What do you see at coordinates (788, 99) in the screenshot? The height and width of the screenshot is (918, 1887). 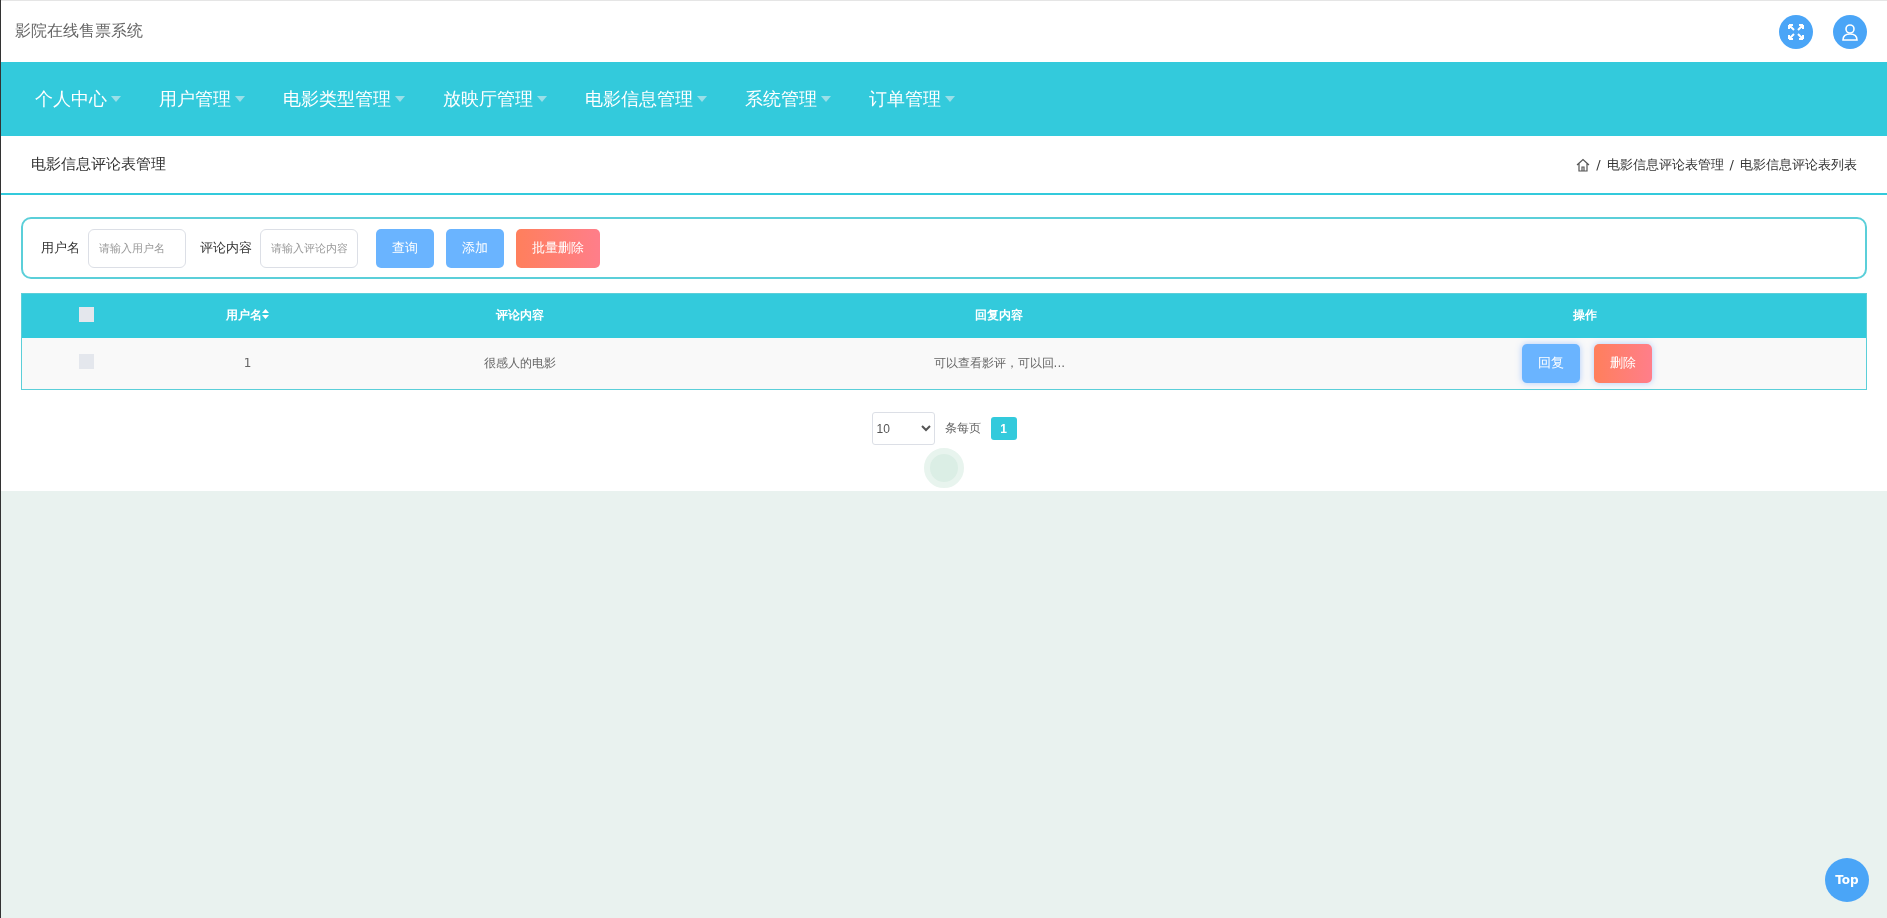 I see `nav-menu-item: 系统管理` at bounding box center [788, 99].